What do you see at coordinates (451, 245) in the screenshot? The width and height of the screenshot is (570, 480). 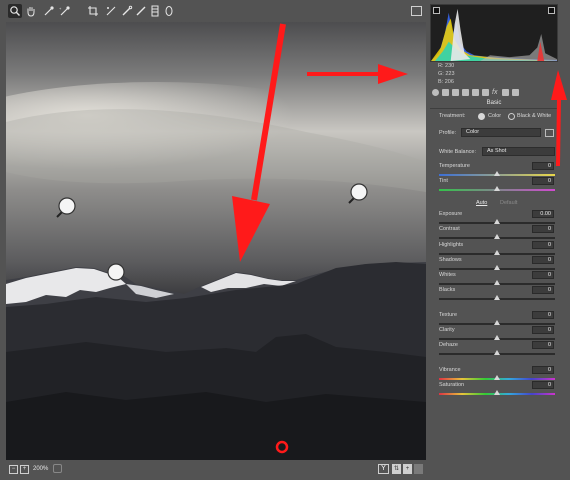 I see `slider-label-highlights: Highlights` at bounding box center [451, 245].